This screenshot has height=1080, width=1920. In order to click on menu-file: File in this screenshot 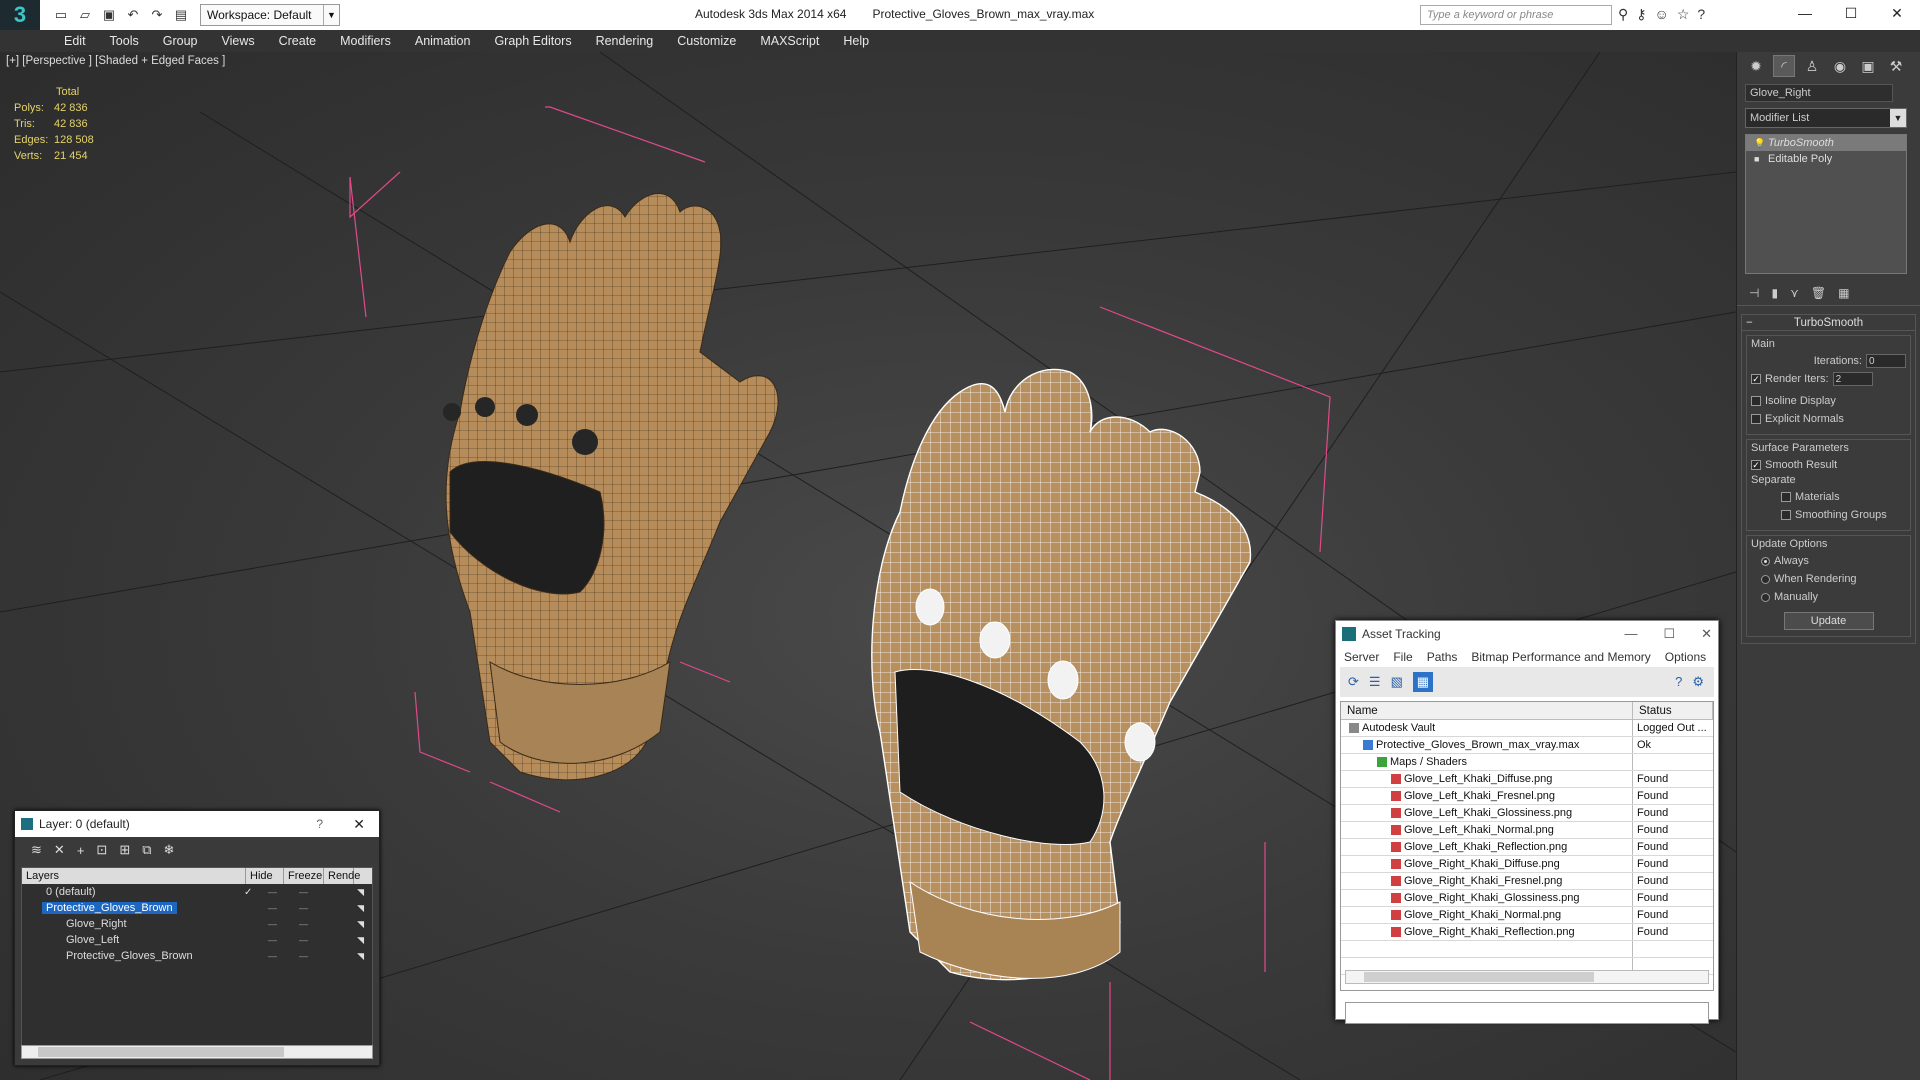, I will do `click(1402, 657)`.